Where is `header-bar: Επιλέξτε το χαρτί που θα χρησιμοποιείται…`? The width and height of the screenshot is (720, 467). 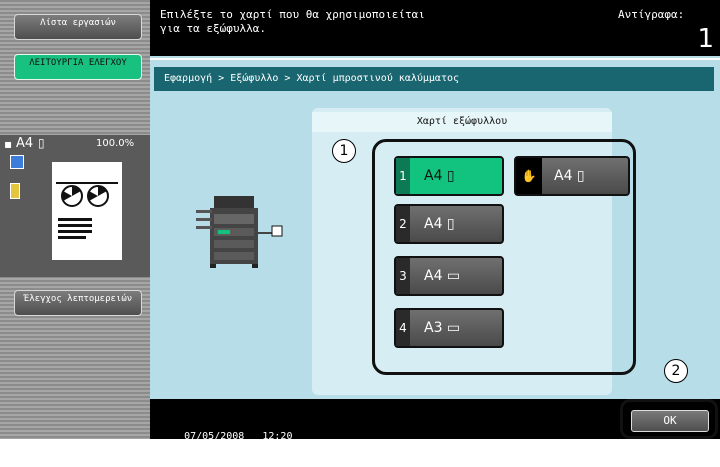 header-bar: Επιλέξτε το χαρτί που θα χρησιμοποιείται… is located at coordinates (435, 28).